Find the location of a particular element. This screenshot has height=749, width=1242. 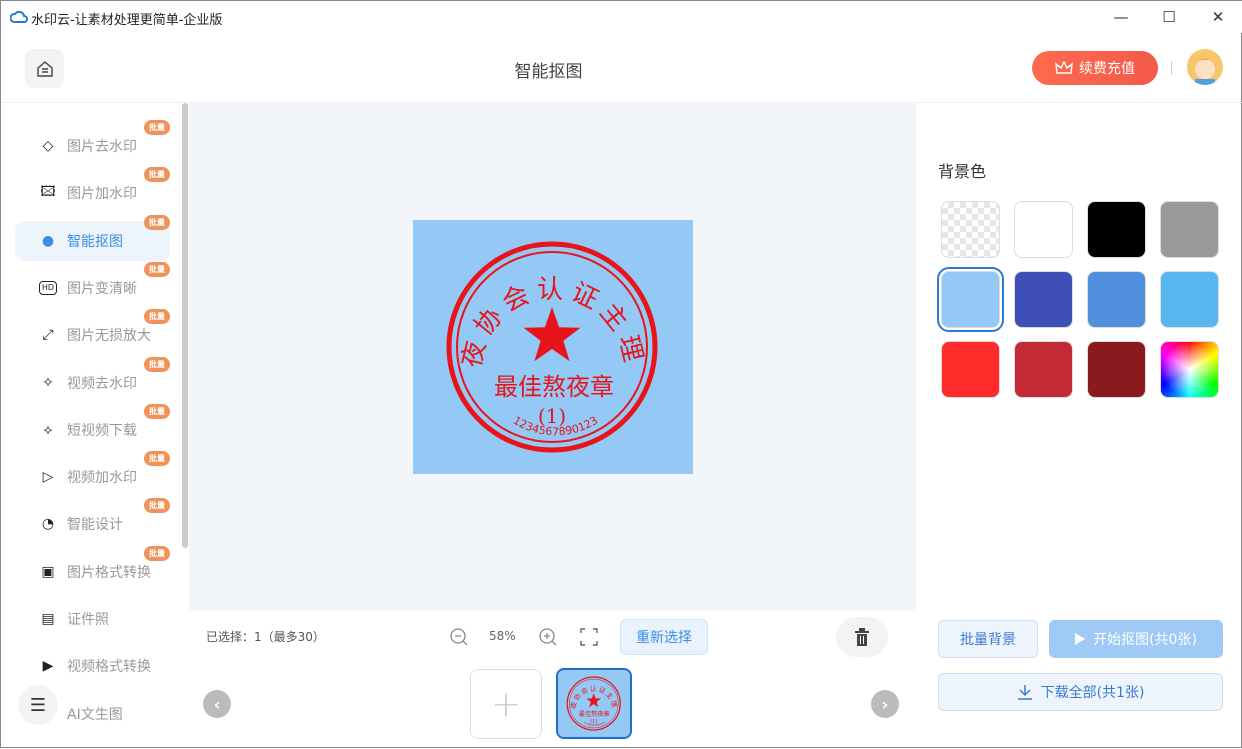

sidebar-item-10: ▤ 证件照 is located at coordinates (92, 619).